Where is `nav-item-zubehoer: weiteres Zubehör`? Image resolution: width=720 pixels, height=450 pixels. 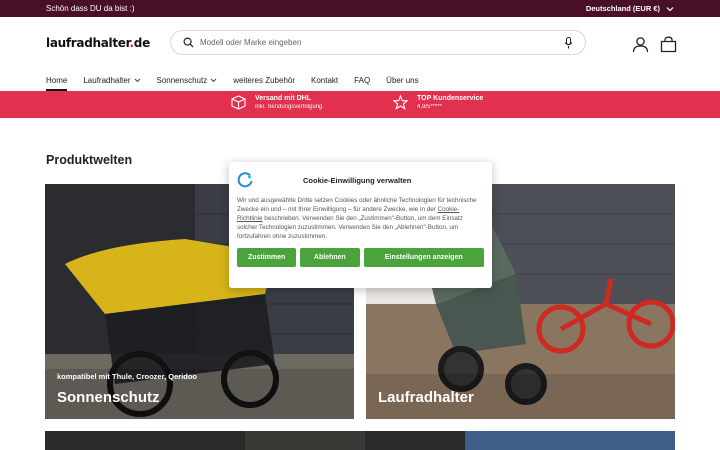 nav-item-zubehoer: weiteres Zubehör is located at coordinates (264, 80).